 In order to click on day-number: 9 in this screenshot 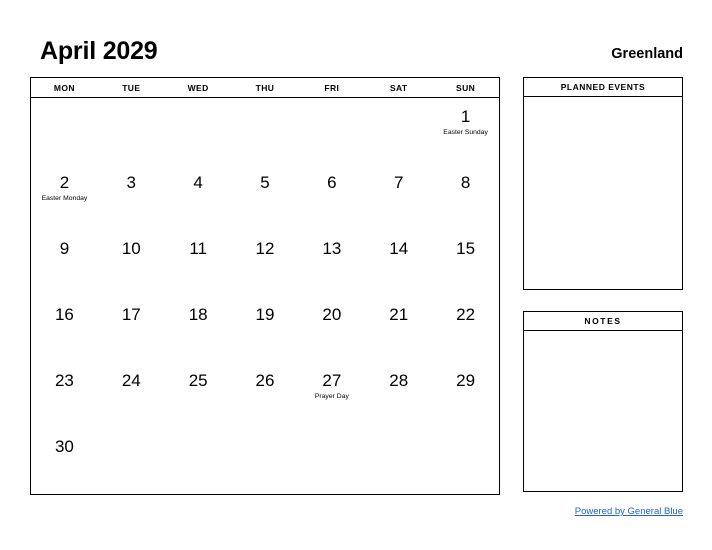, I will do `click(64, 248)`.